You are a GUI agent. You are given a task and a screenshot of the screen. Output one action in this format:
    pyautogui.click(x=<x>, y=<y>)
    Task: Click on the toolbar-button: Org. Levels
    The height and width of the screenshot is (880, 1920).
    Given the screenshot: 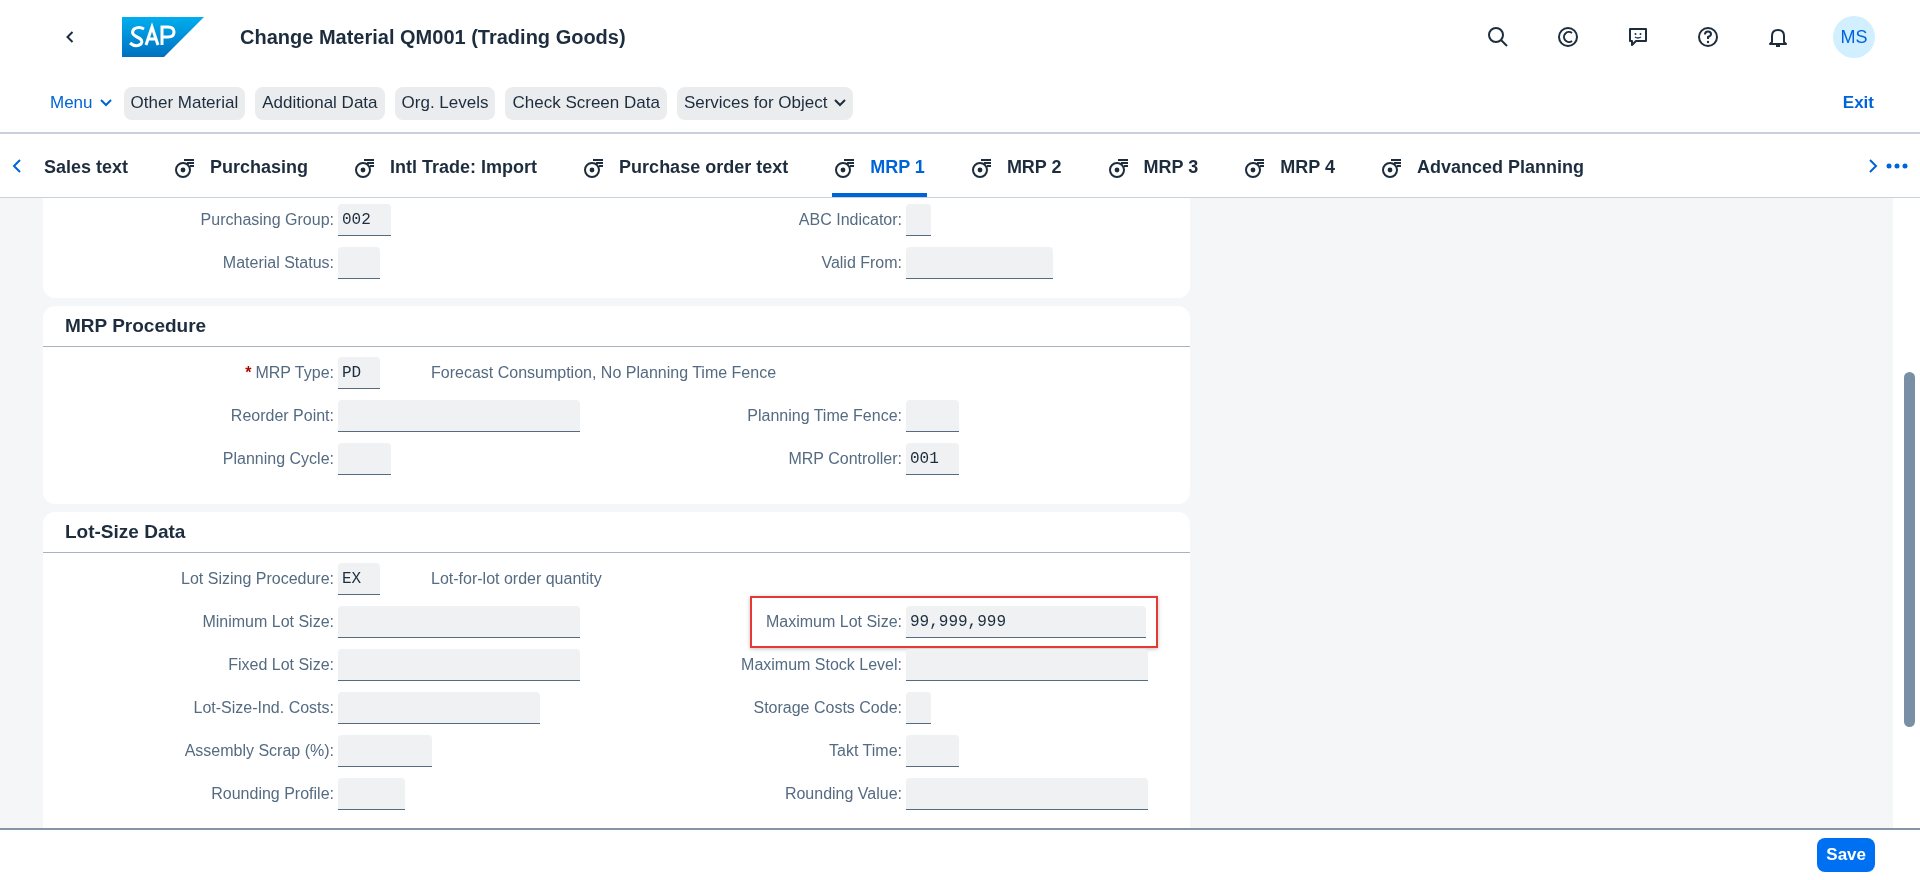 What is the action you would take?
    pyautogui.click(x=445, y=103)
    